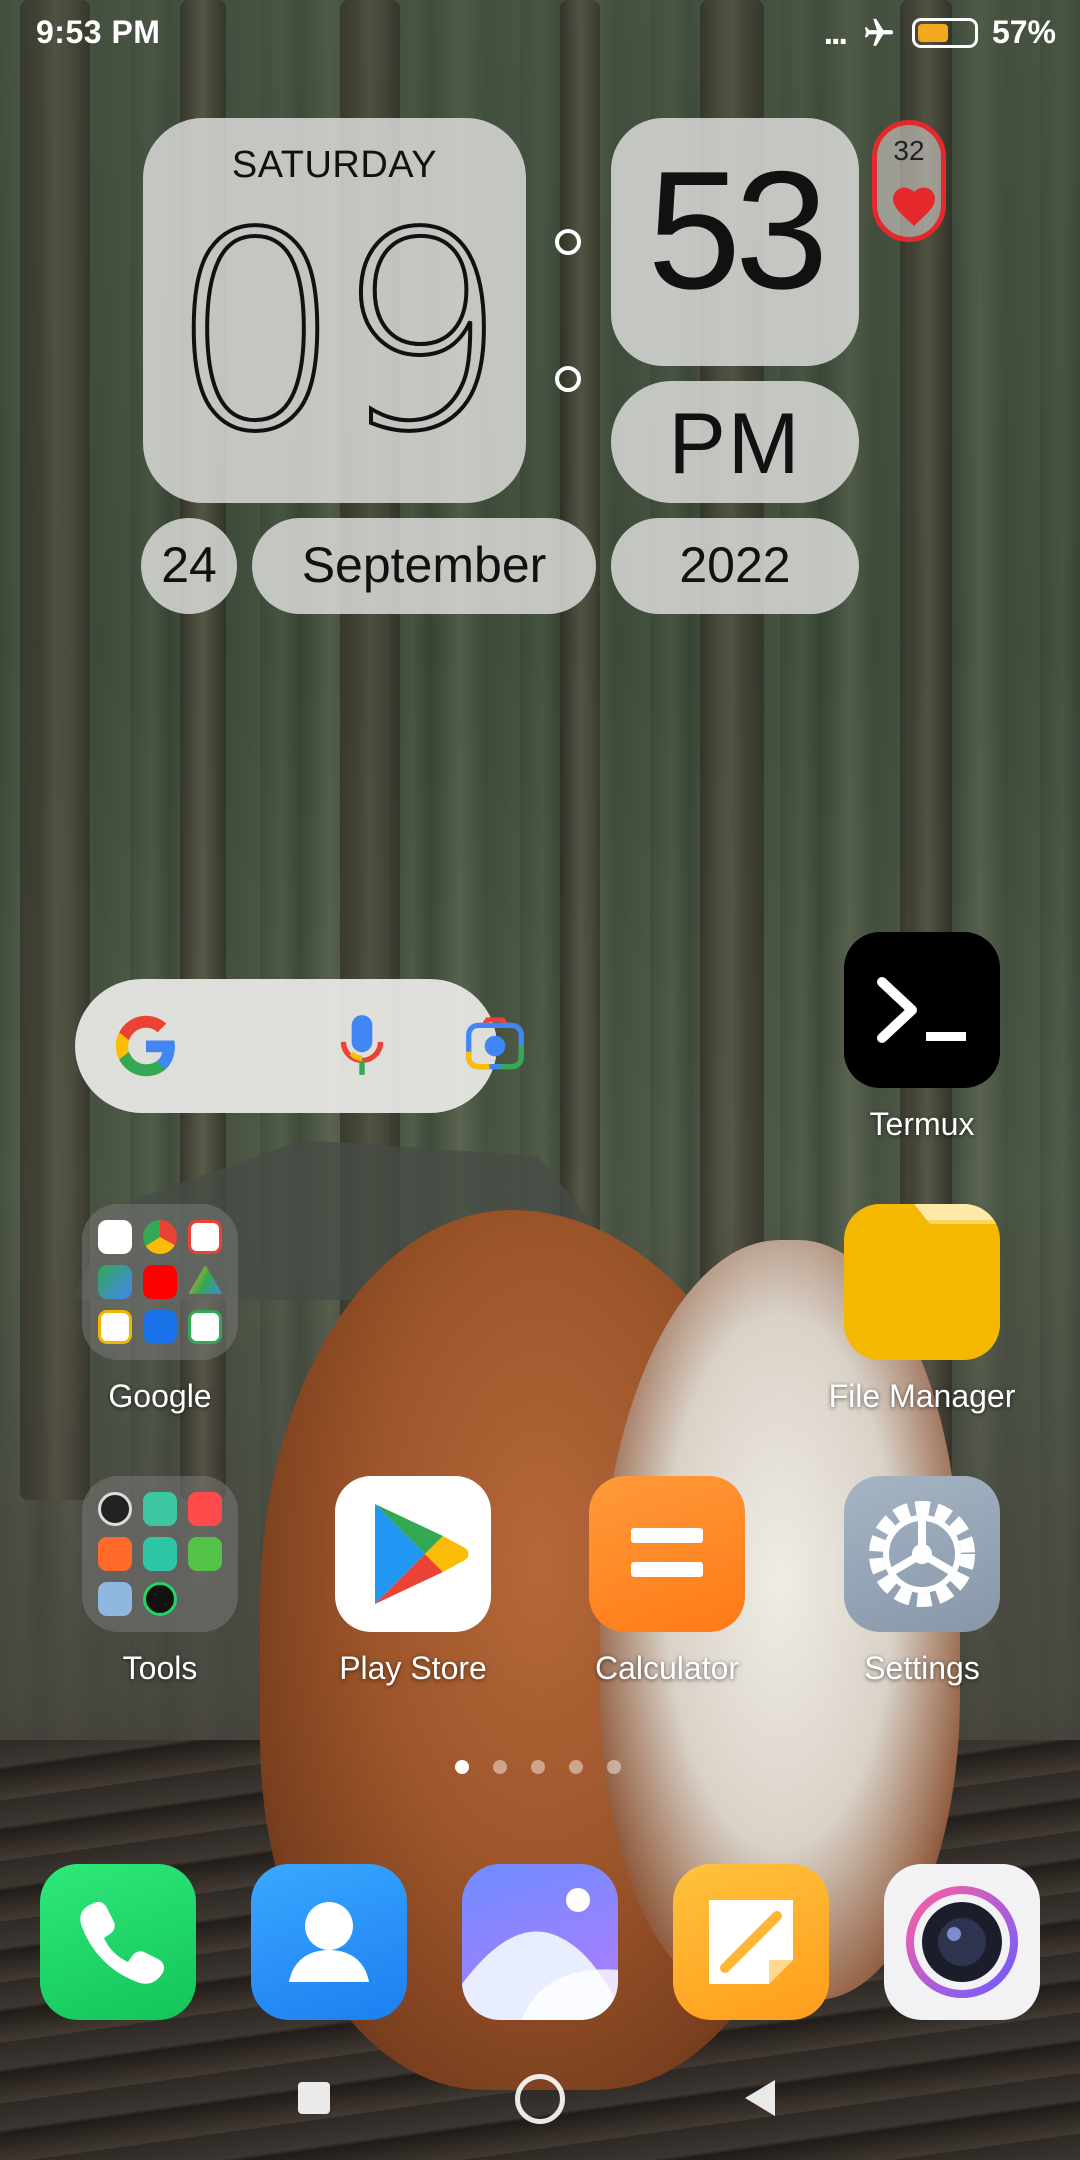 The height and width of the screenshot is (2160, 1080). I want to click on play-store-app: Play Store, so click(413, 1581).